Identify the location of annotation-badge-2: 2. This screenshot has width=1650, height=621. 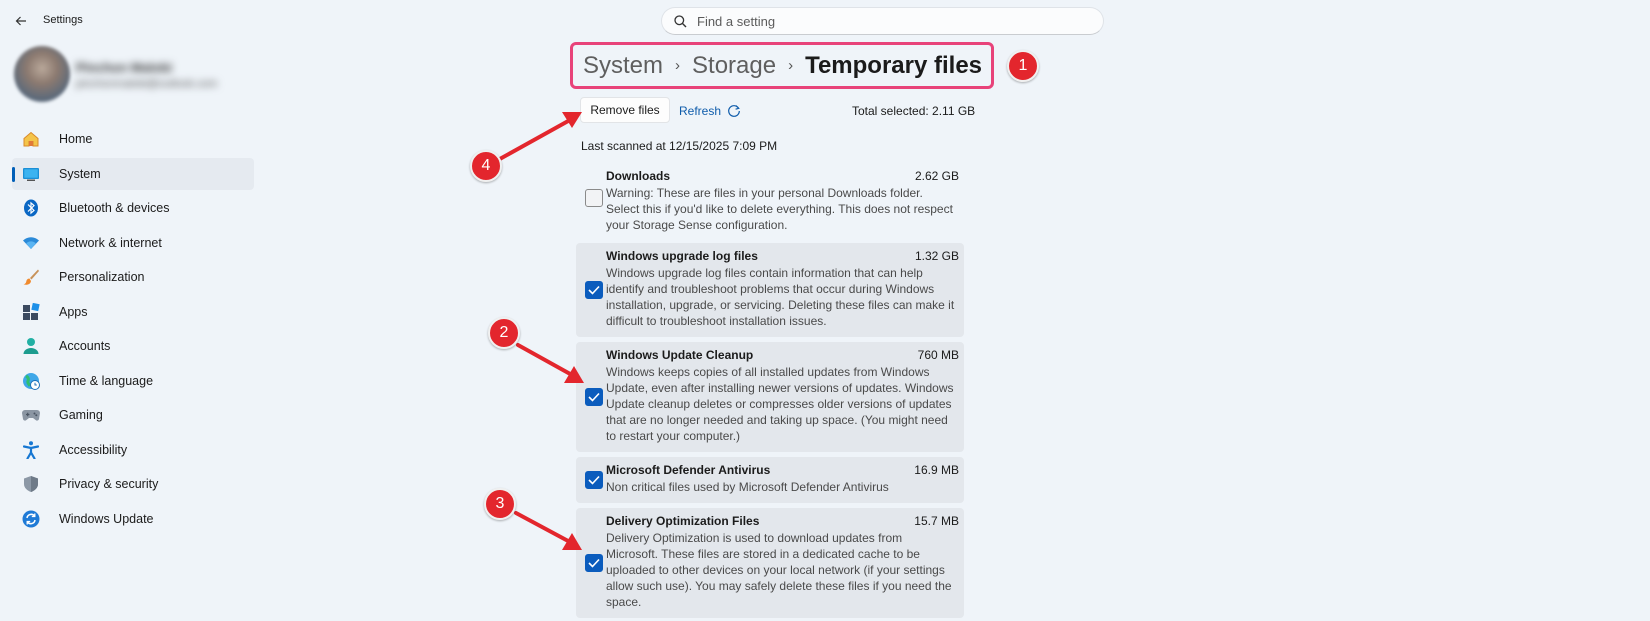
(504, 333).